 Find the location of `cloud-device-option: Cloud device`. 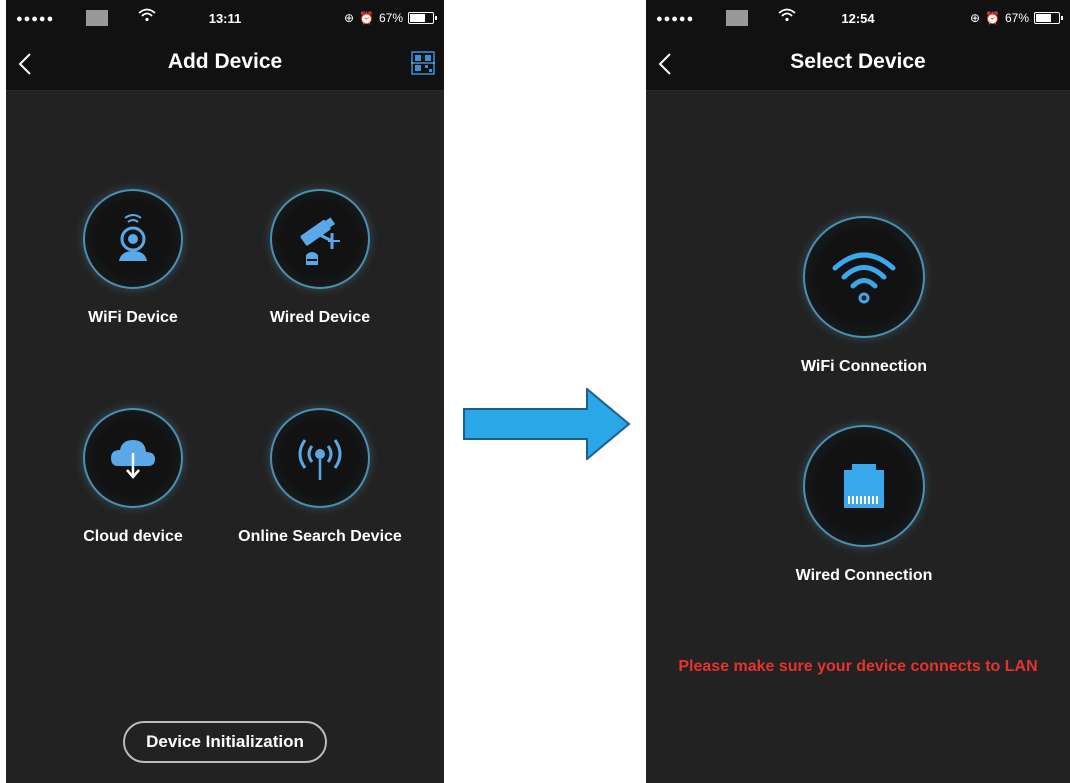

cloud-device-option: Cloud device is located at coordinates (133, 477).